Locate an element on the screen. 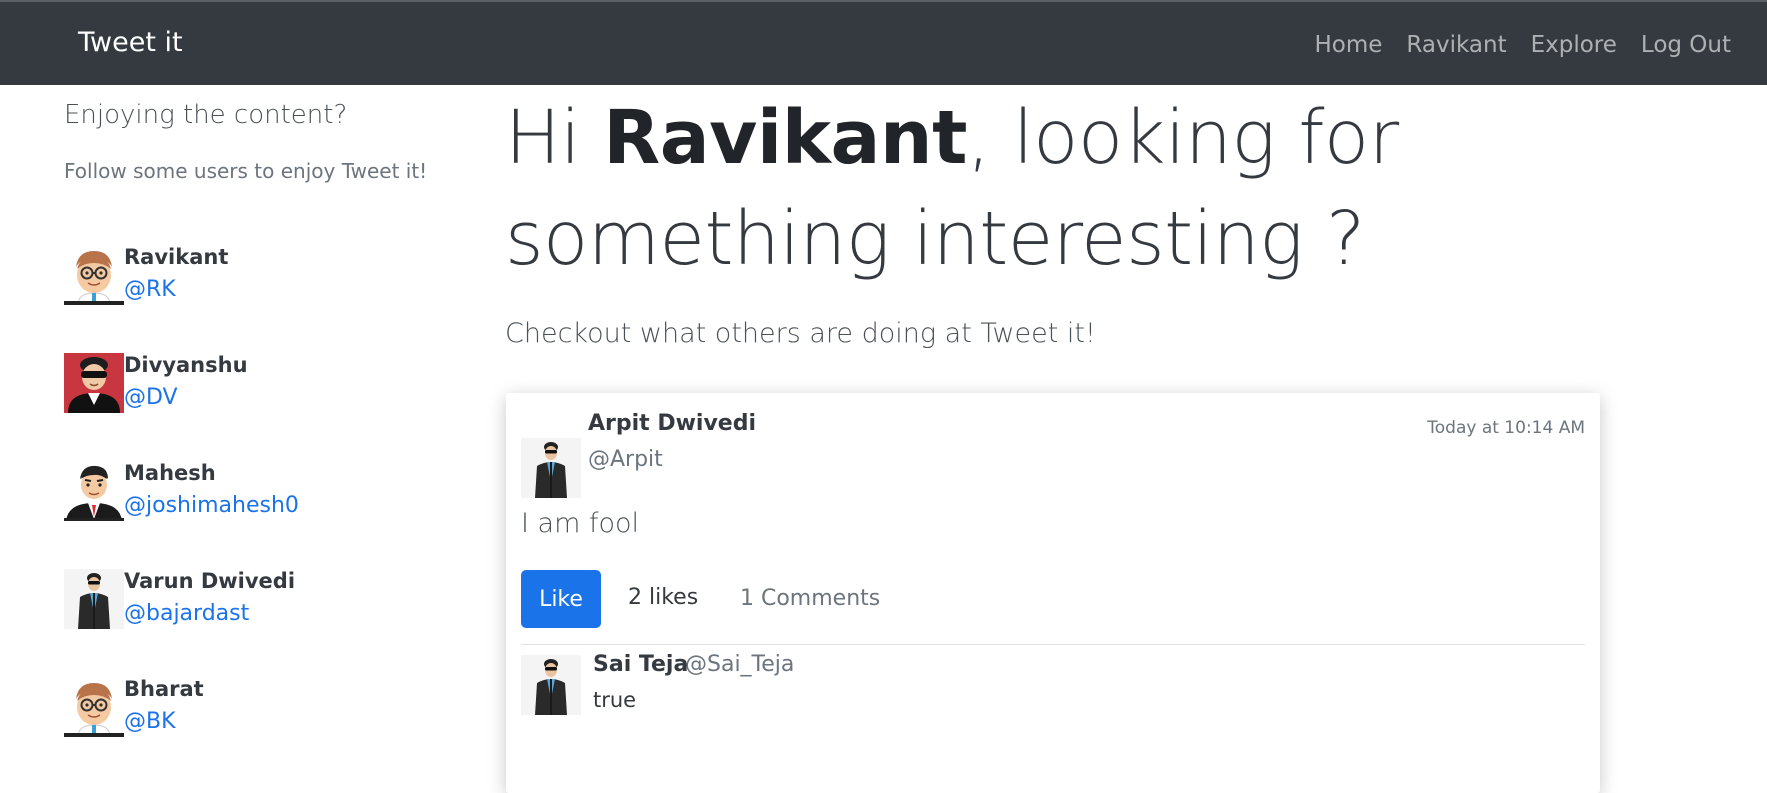 This screenshot has height=793, width=1767. nav-logout-link: Log Out is located at coordinates (1686, 45).